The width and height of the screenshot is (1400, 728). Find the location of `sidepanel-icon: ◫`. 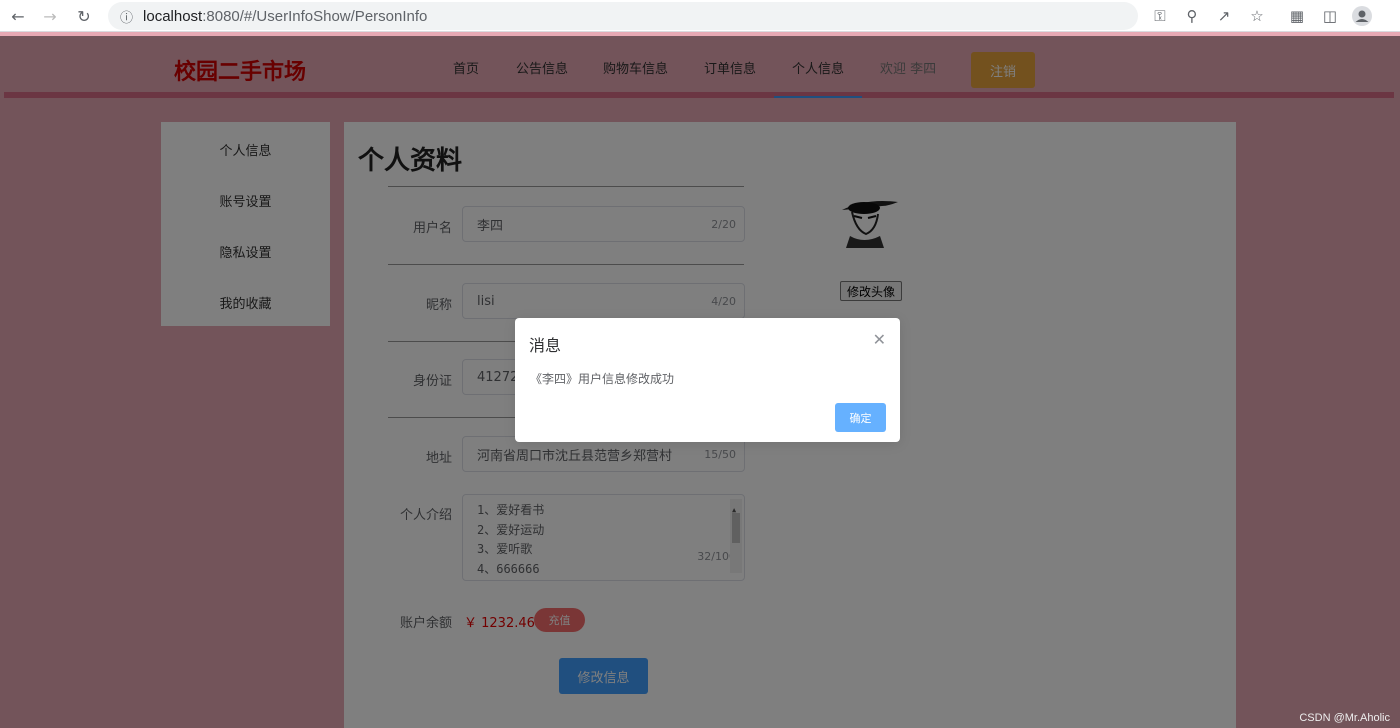

sidepanel-icon: ◫ is located at coordinates (1330, 16).